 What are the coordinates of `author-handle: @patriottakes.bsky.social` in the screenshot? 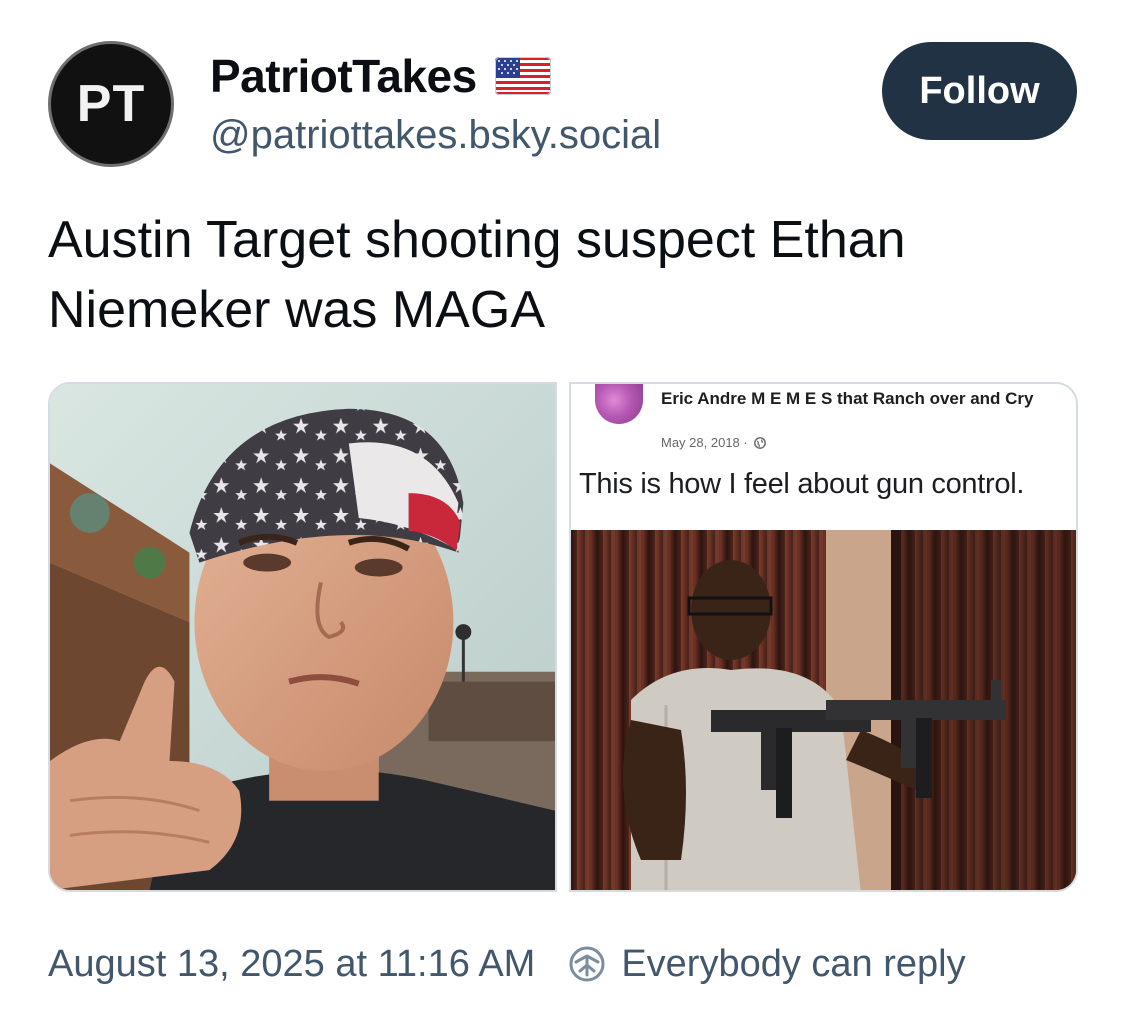 It's located at (435, 135).